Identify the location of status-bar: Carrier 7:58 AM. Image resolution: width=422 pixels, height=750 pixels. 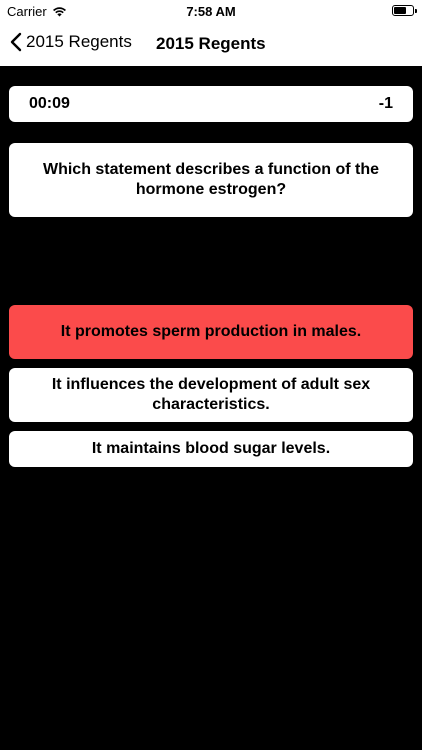
(211, 11).